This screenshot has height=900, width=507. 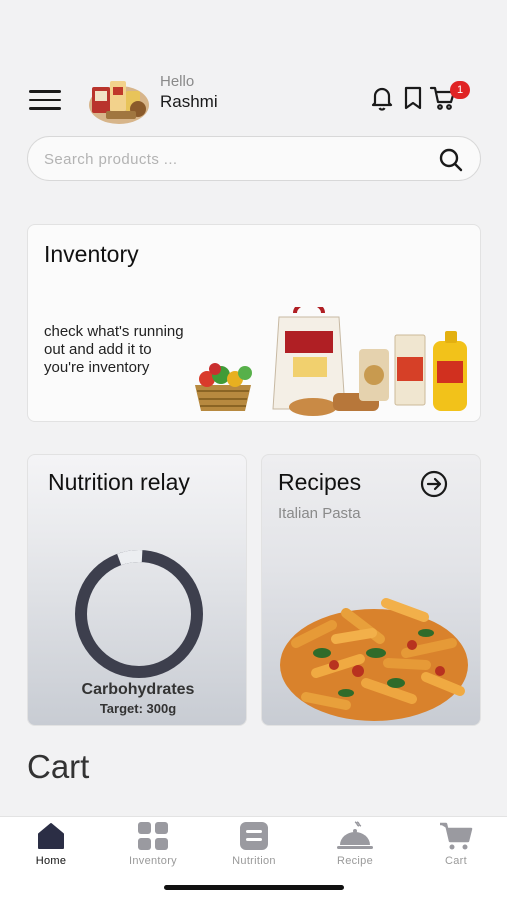 I want to click on groceries-image, so click(x=331, y=361).